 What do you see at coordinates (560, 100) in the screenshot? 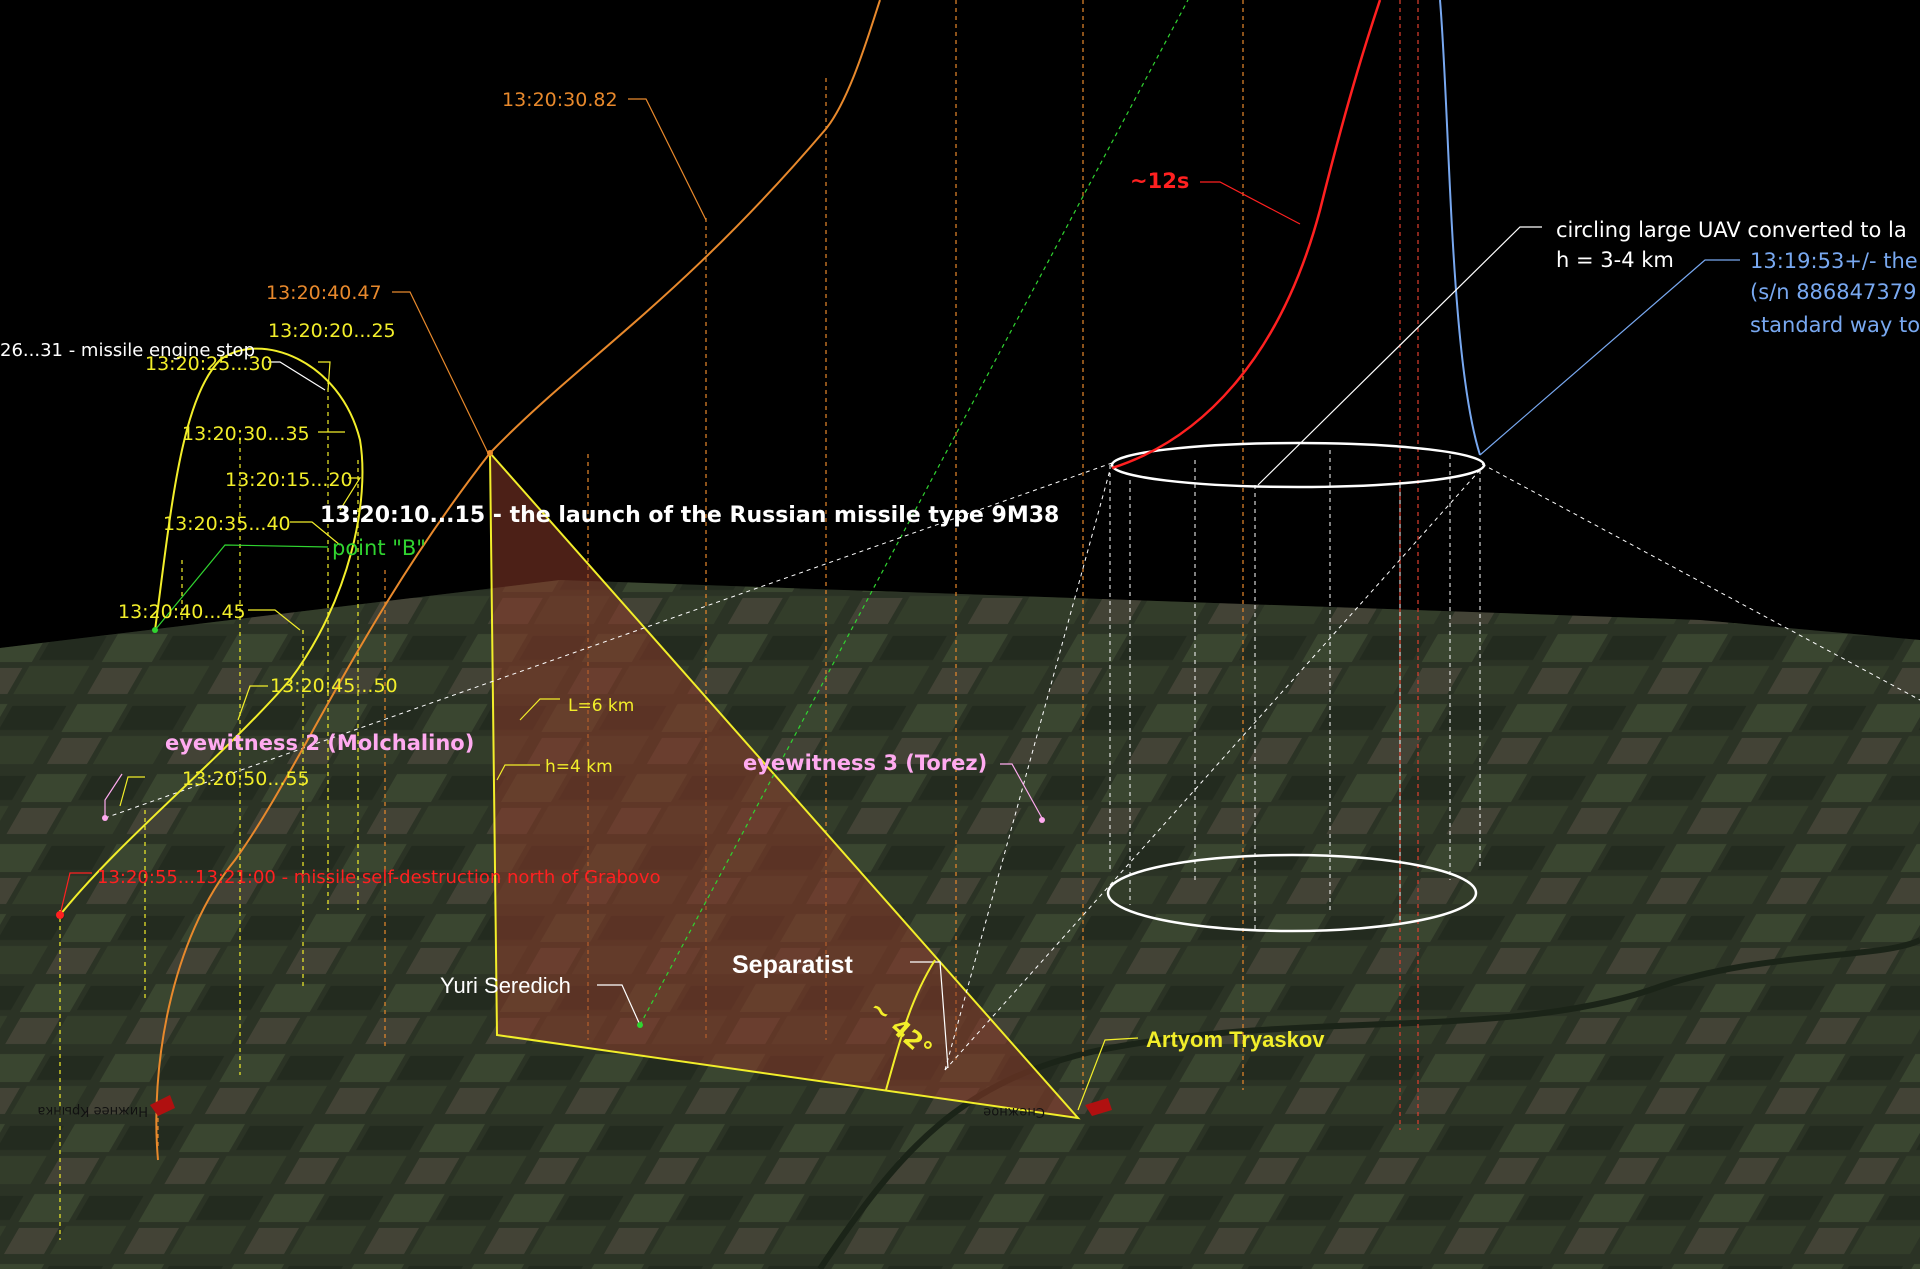
I see `label-t-30-82: 13:20:30.82` at bounding box center [560, 100].